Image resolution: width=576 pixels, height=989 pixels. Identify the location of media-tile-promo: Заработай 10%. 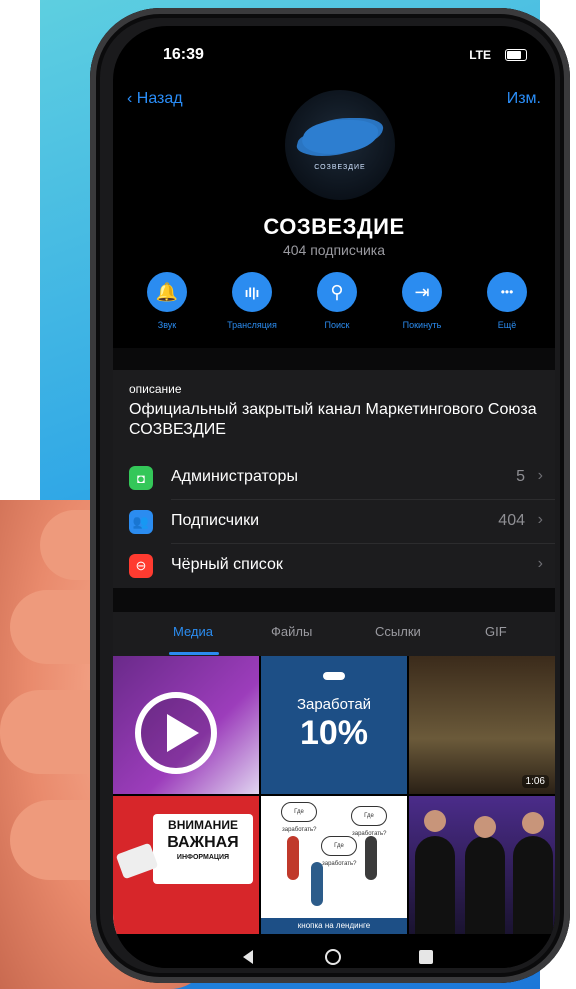
(334, 725).